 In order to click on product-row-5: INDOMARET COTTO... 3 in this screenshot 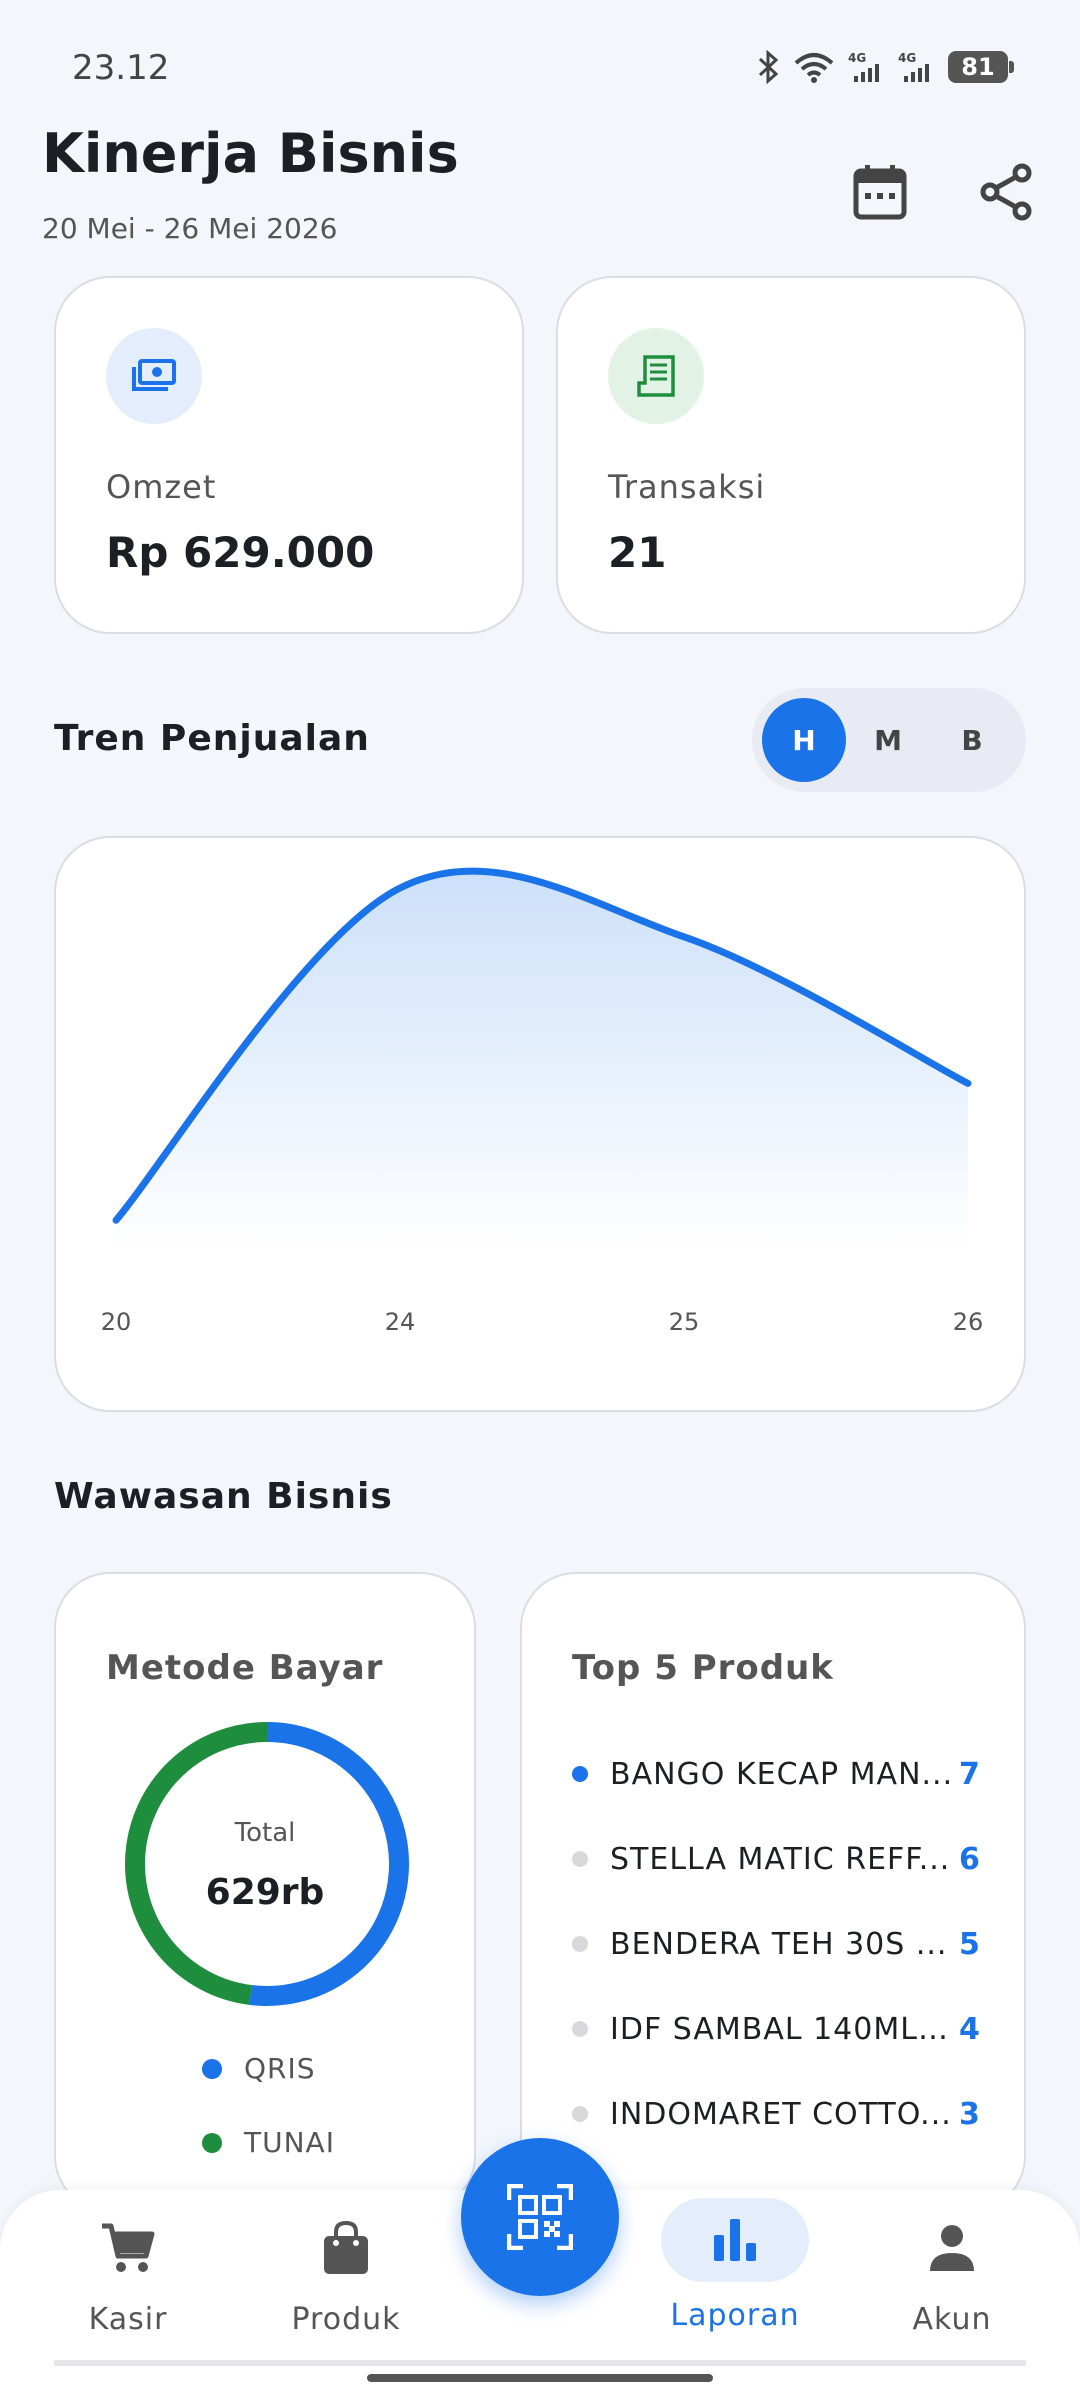, I will do `click(802, 2114)`.